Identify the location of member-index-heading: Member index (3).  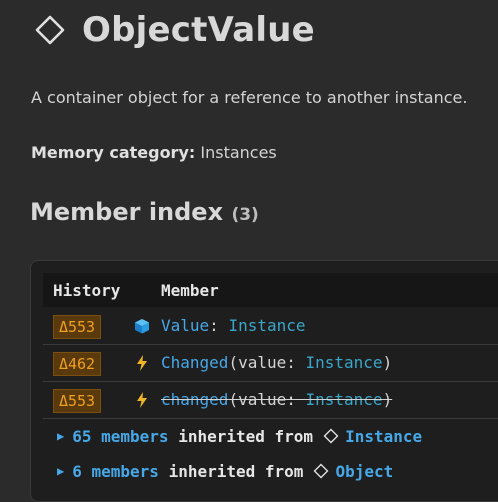
(144, 212).